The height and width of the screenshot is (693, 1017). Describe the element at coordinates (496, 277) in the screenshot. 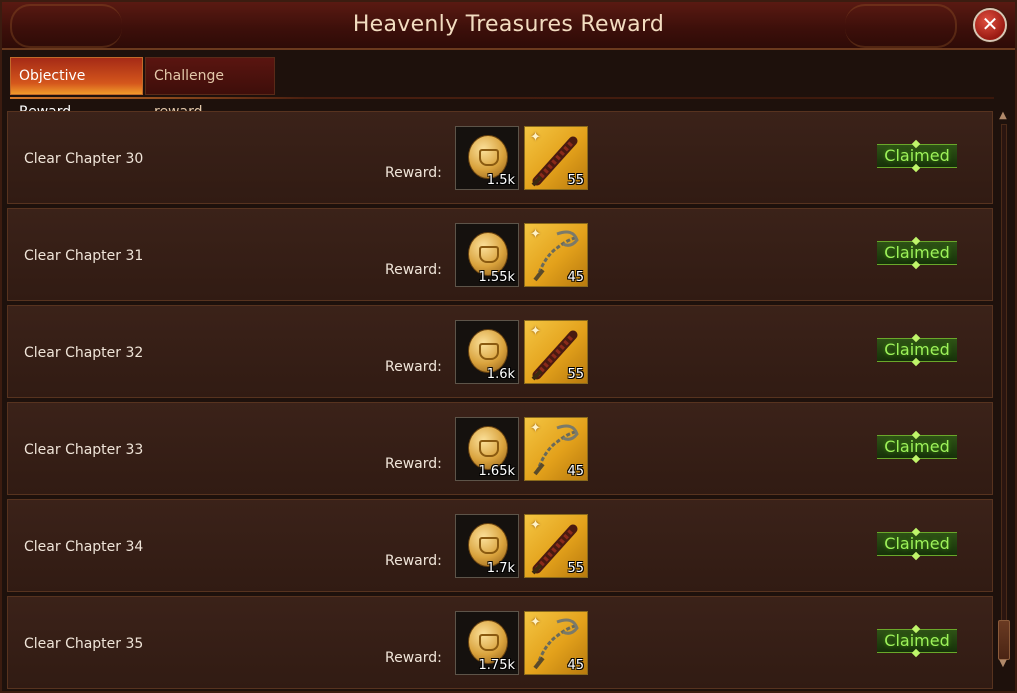

I see `coin-amount: 1.55k` at that location.